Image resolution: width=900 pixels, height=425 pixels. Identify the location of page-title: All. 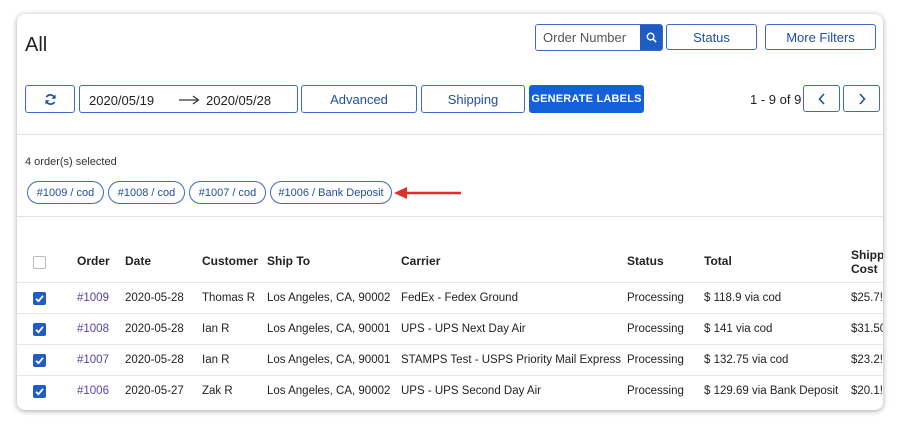
(36, 45).